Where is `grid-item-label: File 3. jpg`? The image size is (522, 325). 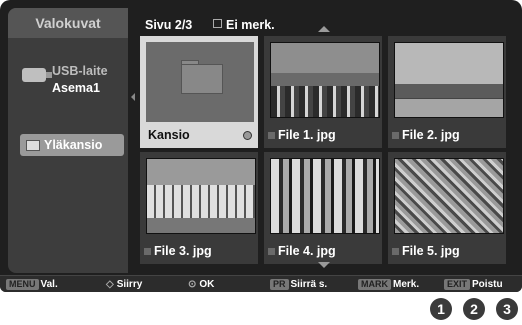 grid-item-label: File 3. jpg is located at coordinates (183, 251).